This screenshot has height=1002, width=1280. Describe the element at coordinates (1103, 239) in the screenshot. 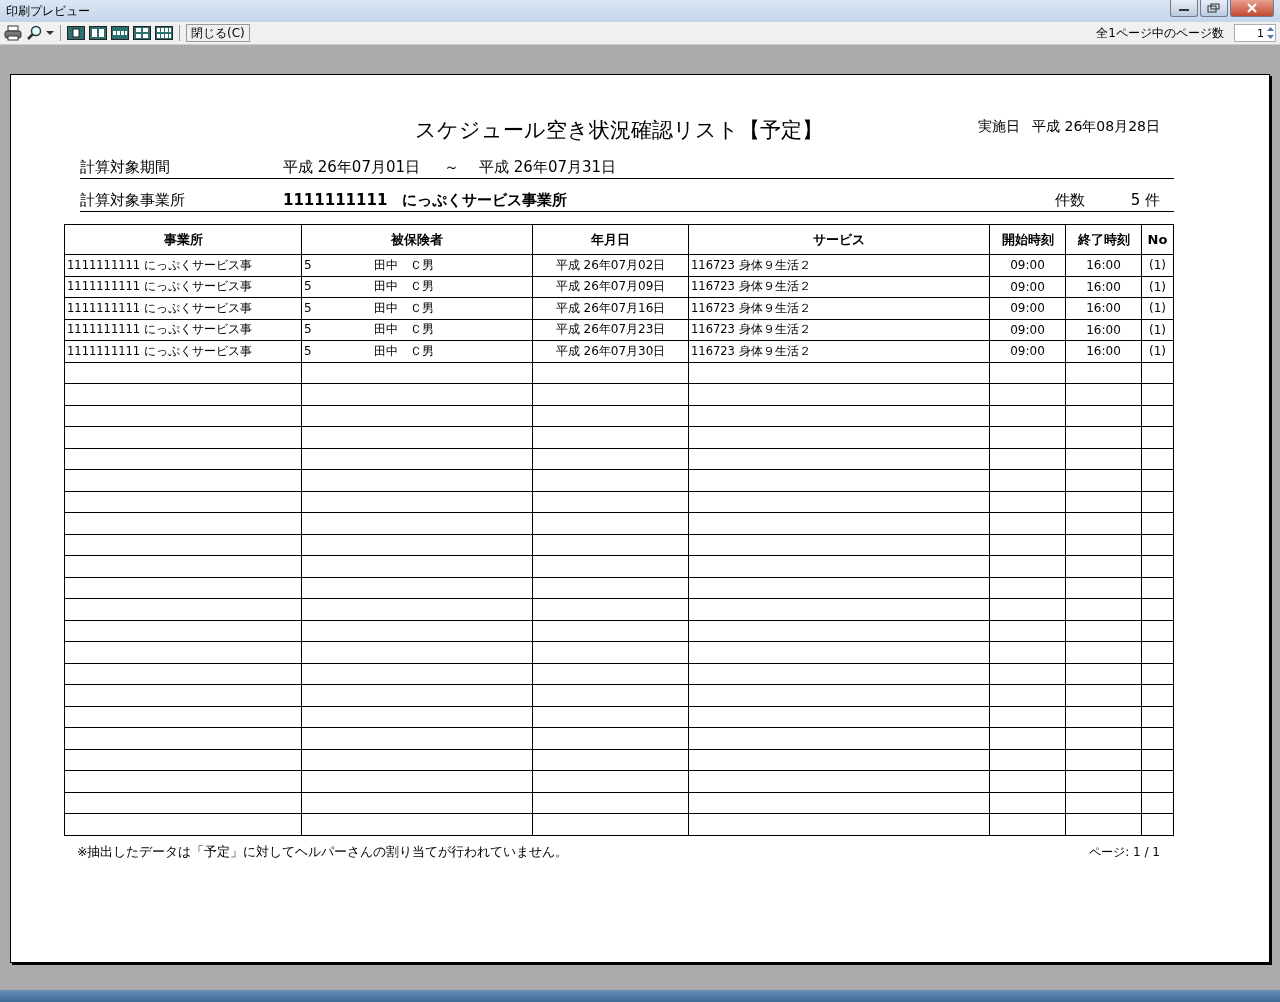

I see `column-header: 終了時刻` at that location.